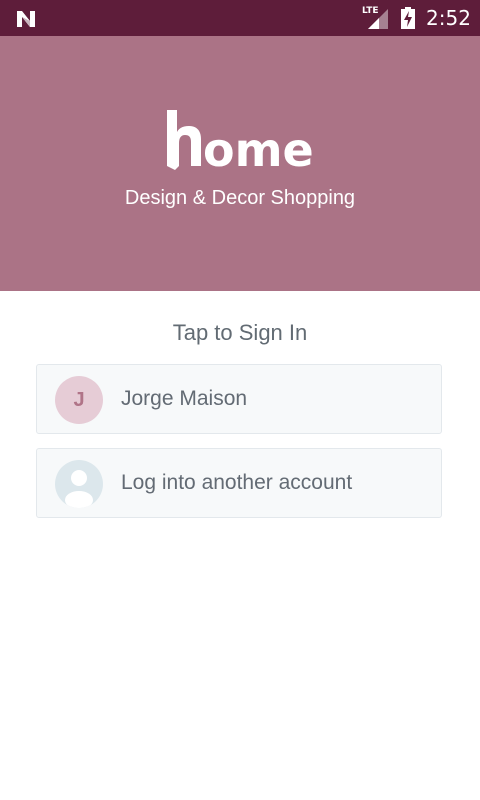  I want to click on sign-in-title: Tap to Sign In, so click(240, 332).